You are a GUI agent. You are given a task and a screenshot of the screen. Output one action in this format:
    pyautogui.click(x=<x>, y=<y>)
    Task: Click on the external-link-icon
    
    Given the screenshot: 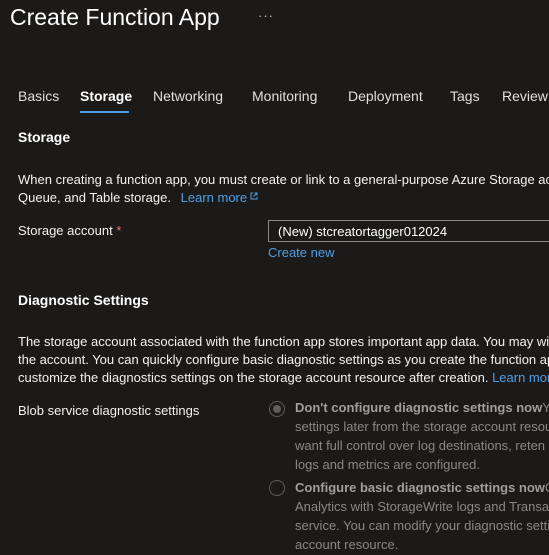 What is the action you would take?
    pyautogui.click(x=254, y=196)
    